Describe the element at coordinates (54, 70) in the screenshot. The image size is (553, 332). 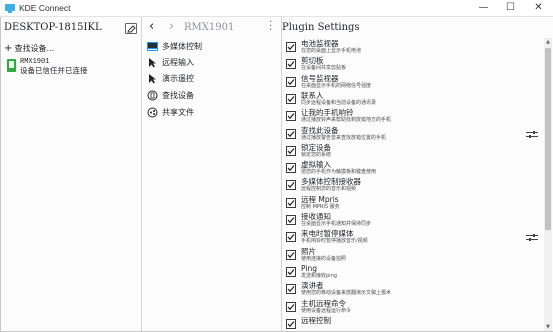
I see `device-status: 设备已信任并已连接` at that location.